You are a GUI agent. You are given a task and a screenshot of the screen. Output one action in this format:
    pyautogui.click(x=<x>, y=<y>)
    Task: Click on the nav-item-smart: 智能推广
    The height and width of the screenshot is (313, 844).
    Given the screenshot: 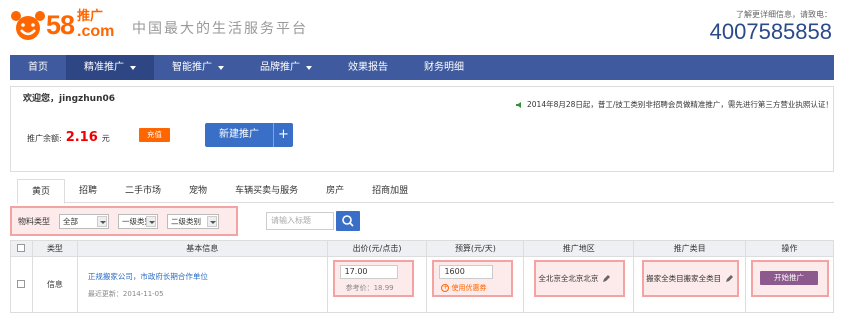 What is the action you would take?
    pyautogui.click(x=198, y=67)
    